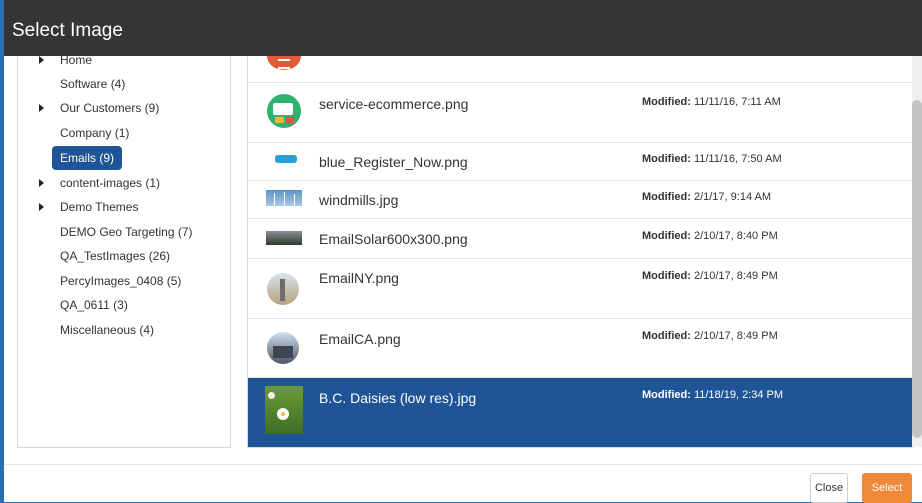 The image size is (922, 503). What do you see at coordinates (67, 30) in the screenshot?
I see `dialog-title: Select Image` at bounding box center [67, 30].